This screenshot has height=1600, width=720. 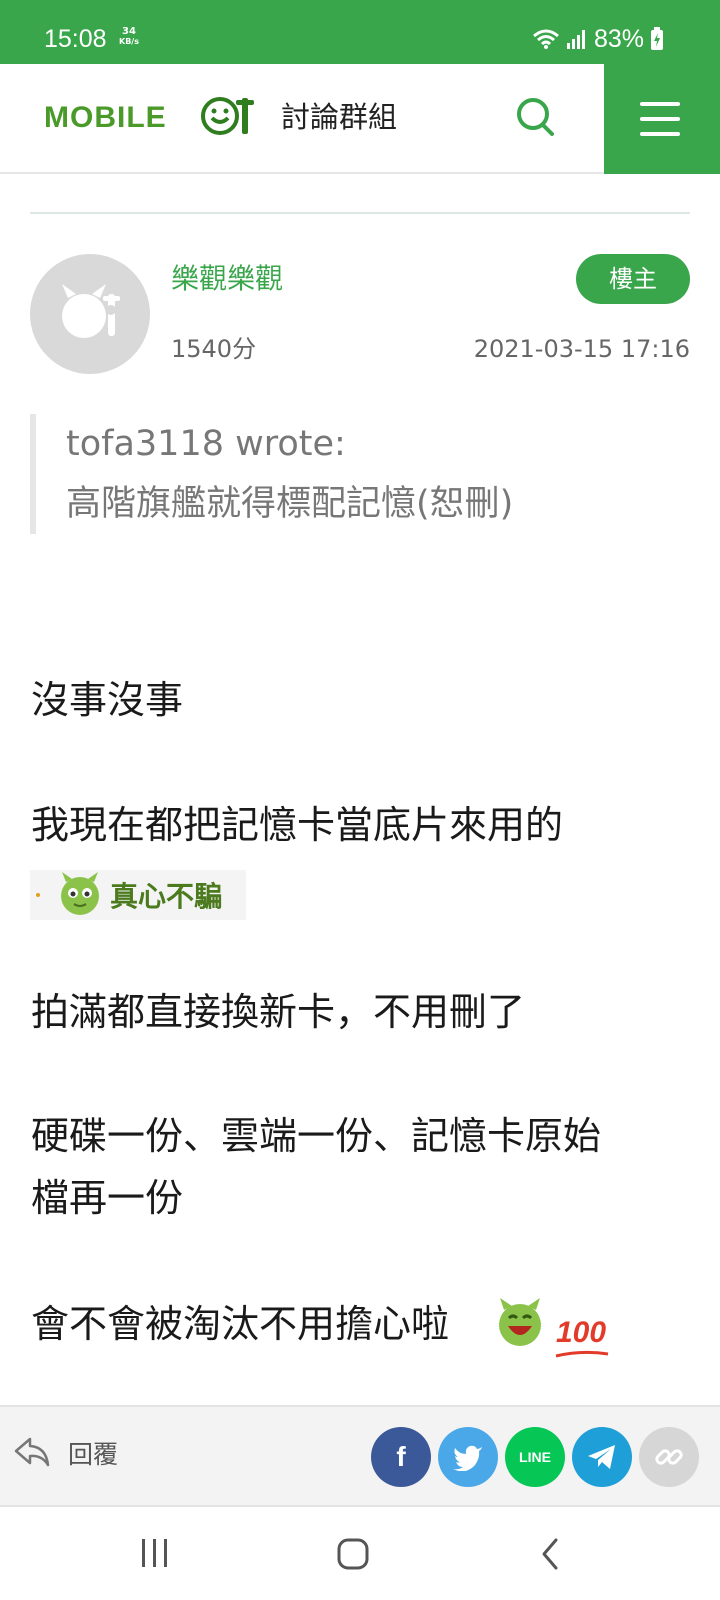 I want to click on network-speed: 34 KB/s, so click(x=129, y=36).